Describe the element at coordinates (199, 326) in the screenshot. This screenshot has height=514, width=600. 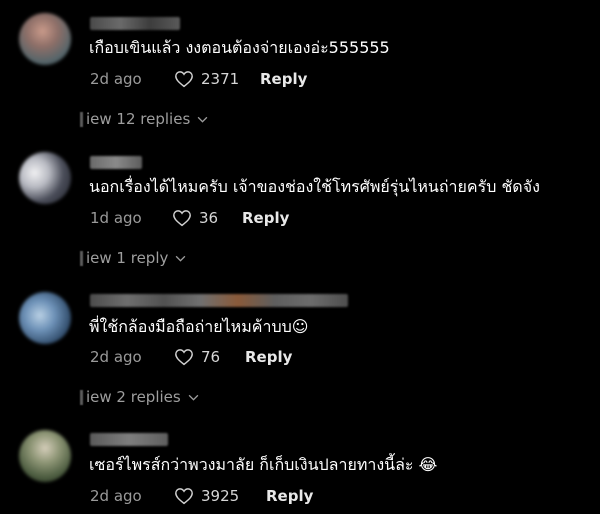
I see `comment-text: พี่ใช้กล้องมือถือถ่ายไหมค้าบบ☺` at that location.